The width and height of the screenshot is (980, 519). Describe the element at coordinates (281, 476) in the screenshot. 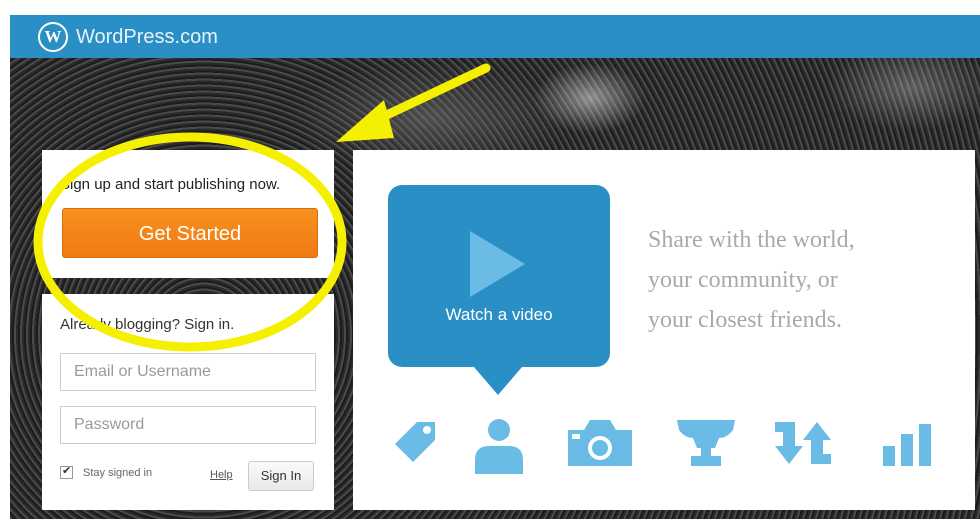

I see `sign-in-button: Sign In` at that location.